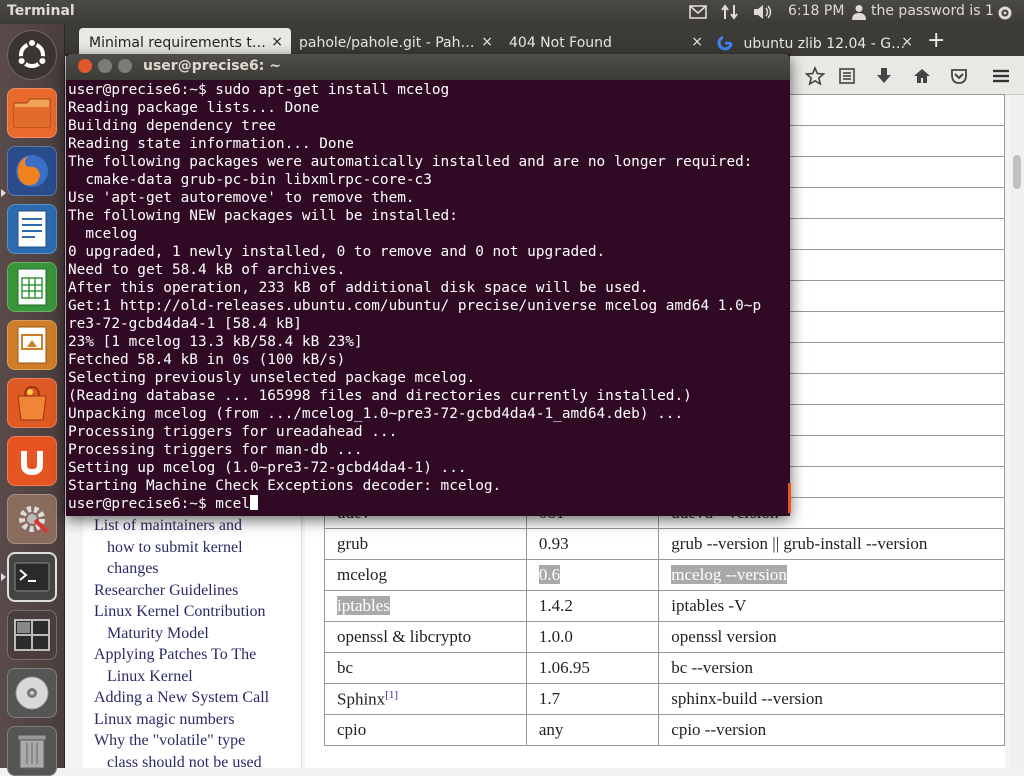  What do you see at coordinates (425, 575) in the screenshot?
I see `program-cell: mcelog` at bounding box center [425, 575].